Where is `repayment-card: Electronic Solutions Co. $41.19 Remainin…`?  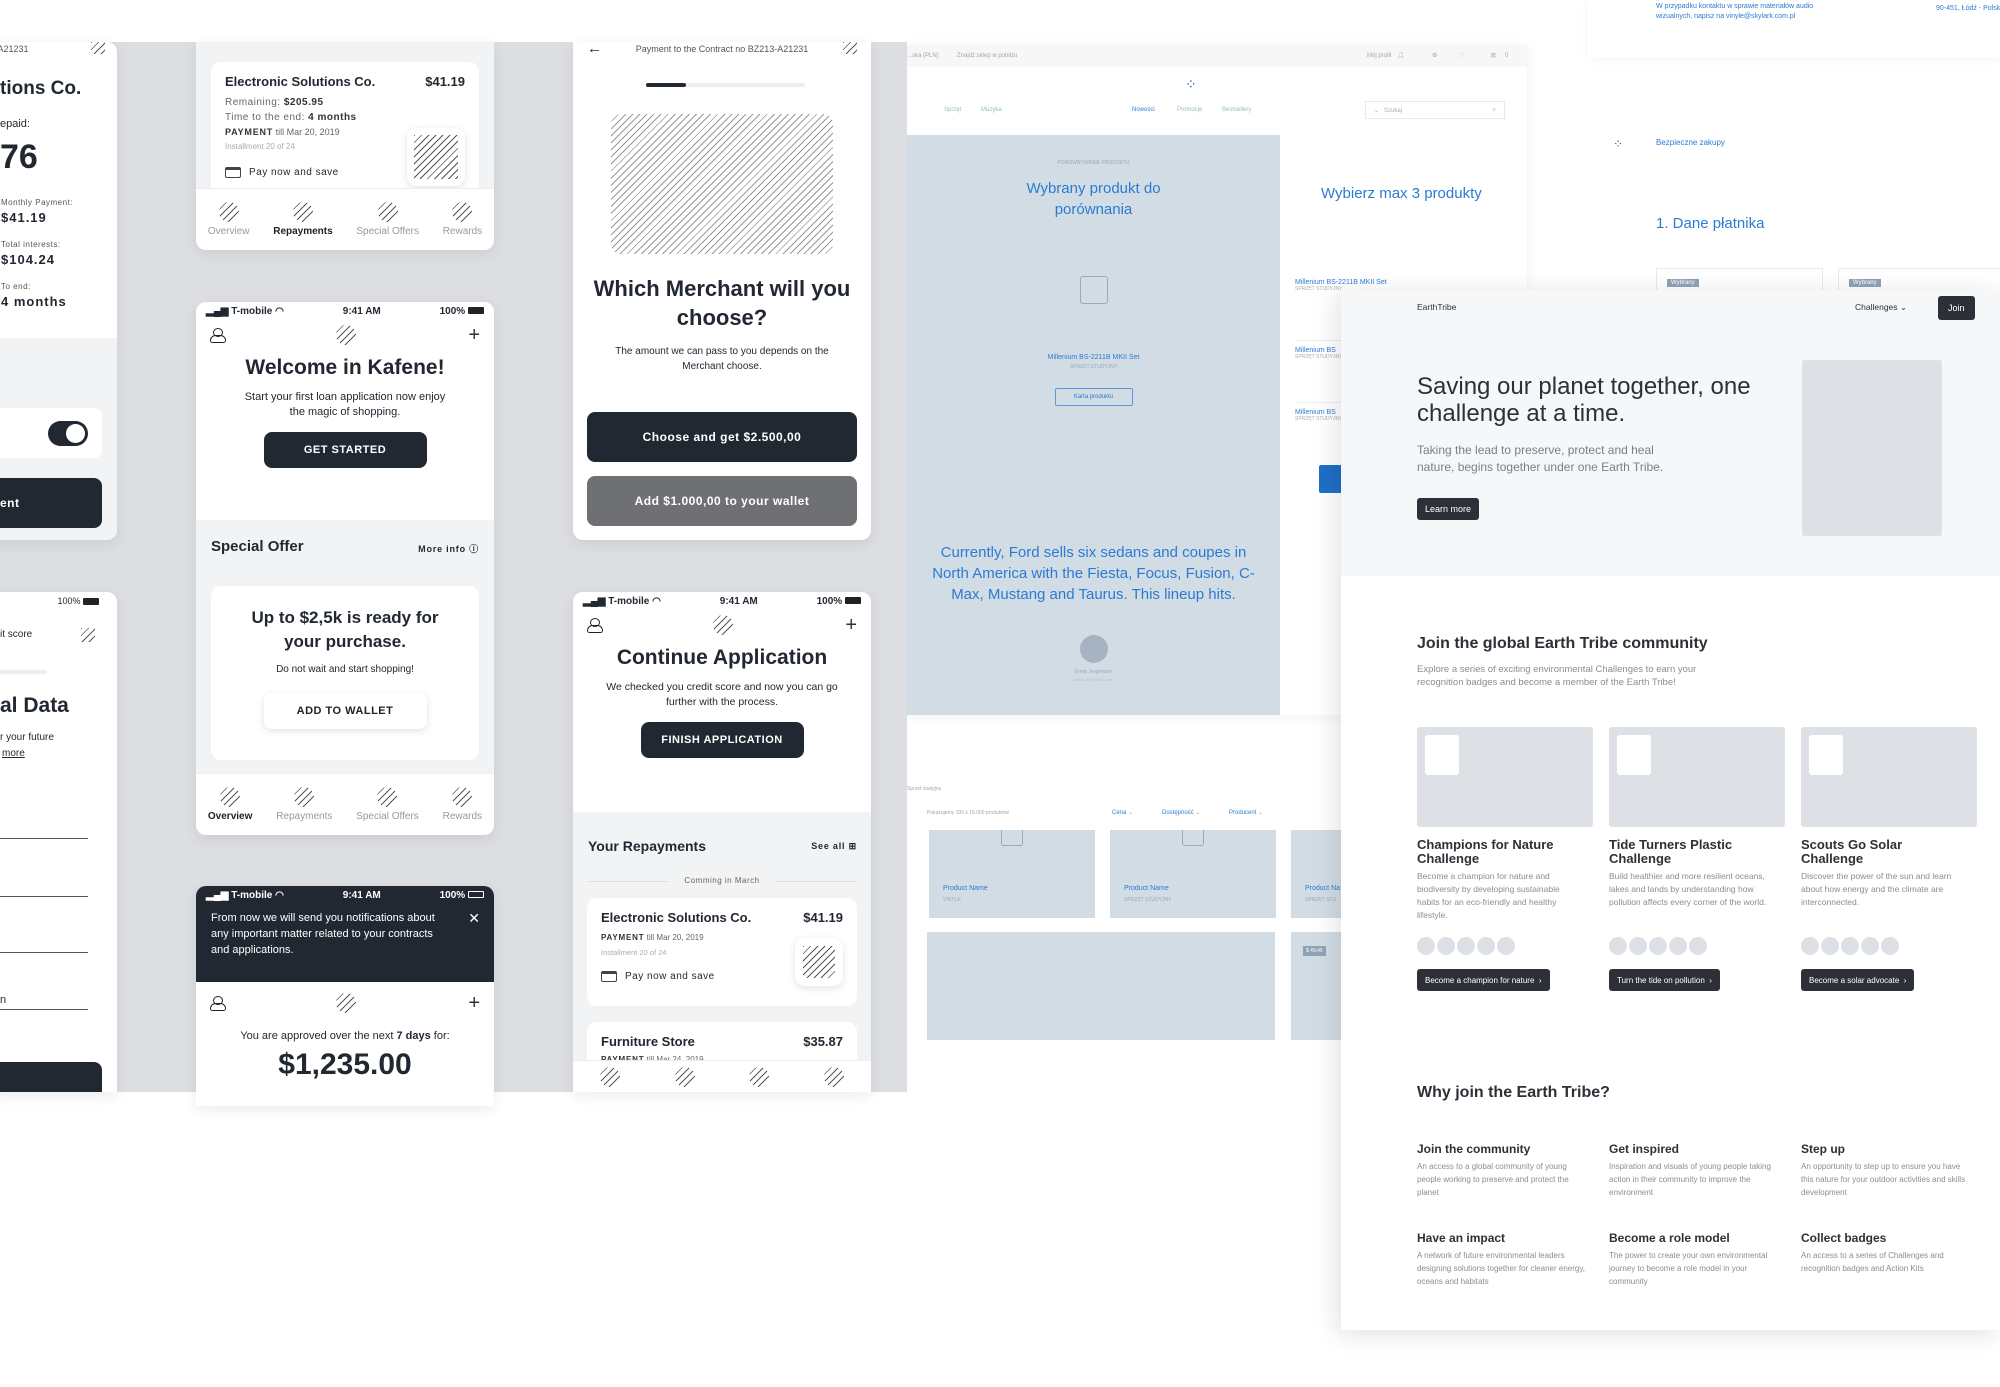 repayment-card: Electronic Solutions Co. $41.19 Remainin… is located at coordinates (345, 132).